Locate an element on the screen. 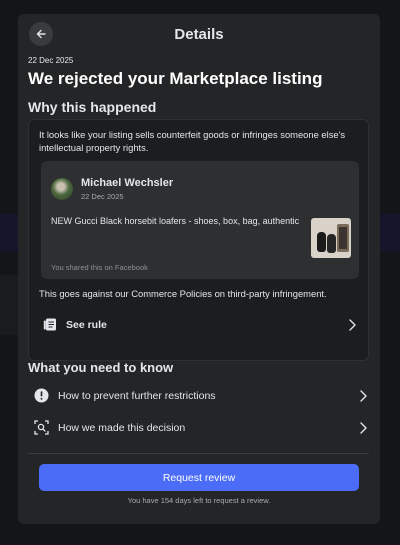  dialog-header: Details is located at coordinates (199, 34).